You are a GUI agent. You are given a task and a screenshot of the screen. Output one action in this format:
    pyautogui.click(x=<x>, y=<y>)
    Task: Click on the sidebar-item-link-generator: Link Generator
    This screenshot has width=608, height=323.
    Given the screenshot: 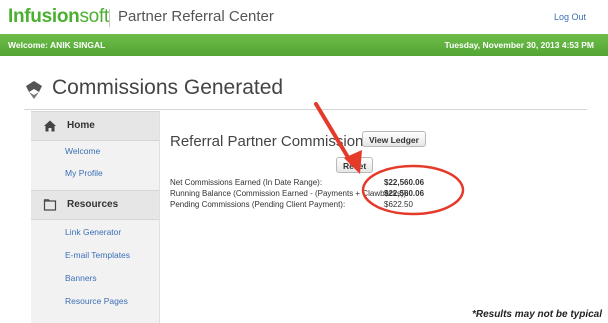 What is the action you would take?
    pyautogui.click(x=93, y=232)
    